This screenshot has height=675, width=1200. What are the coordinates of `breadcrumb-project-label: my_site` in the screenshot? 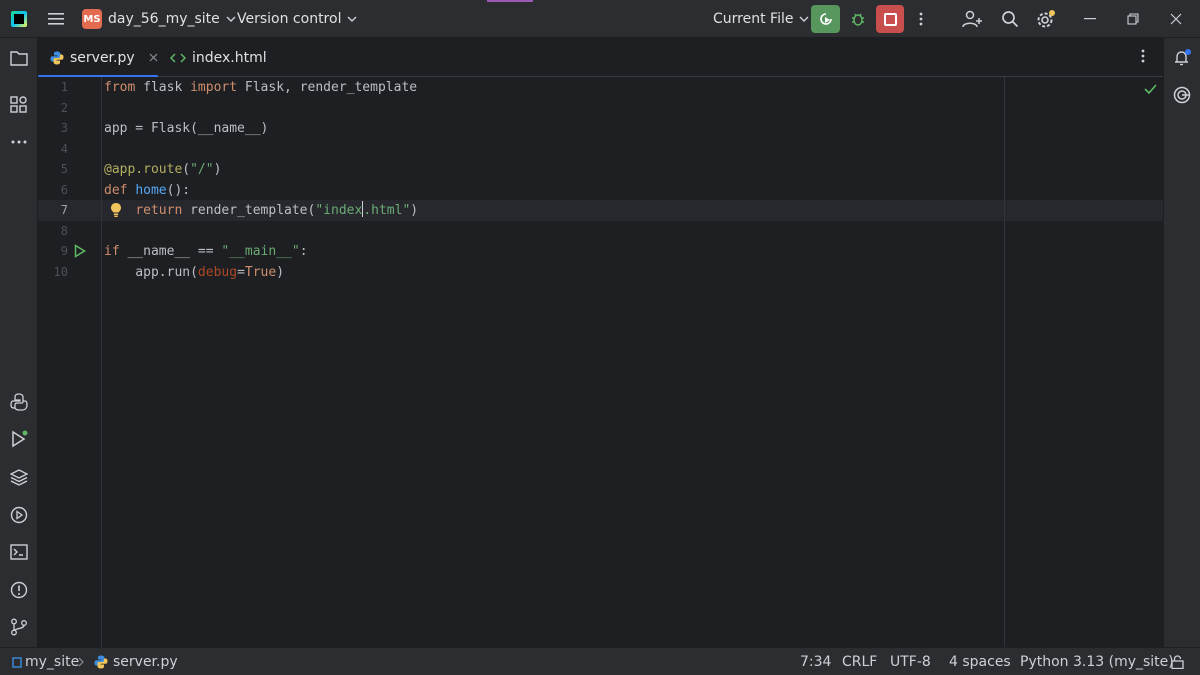 It's located at (52, 662).